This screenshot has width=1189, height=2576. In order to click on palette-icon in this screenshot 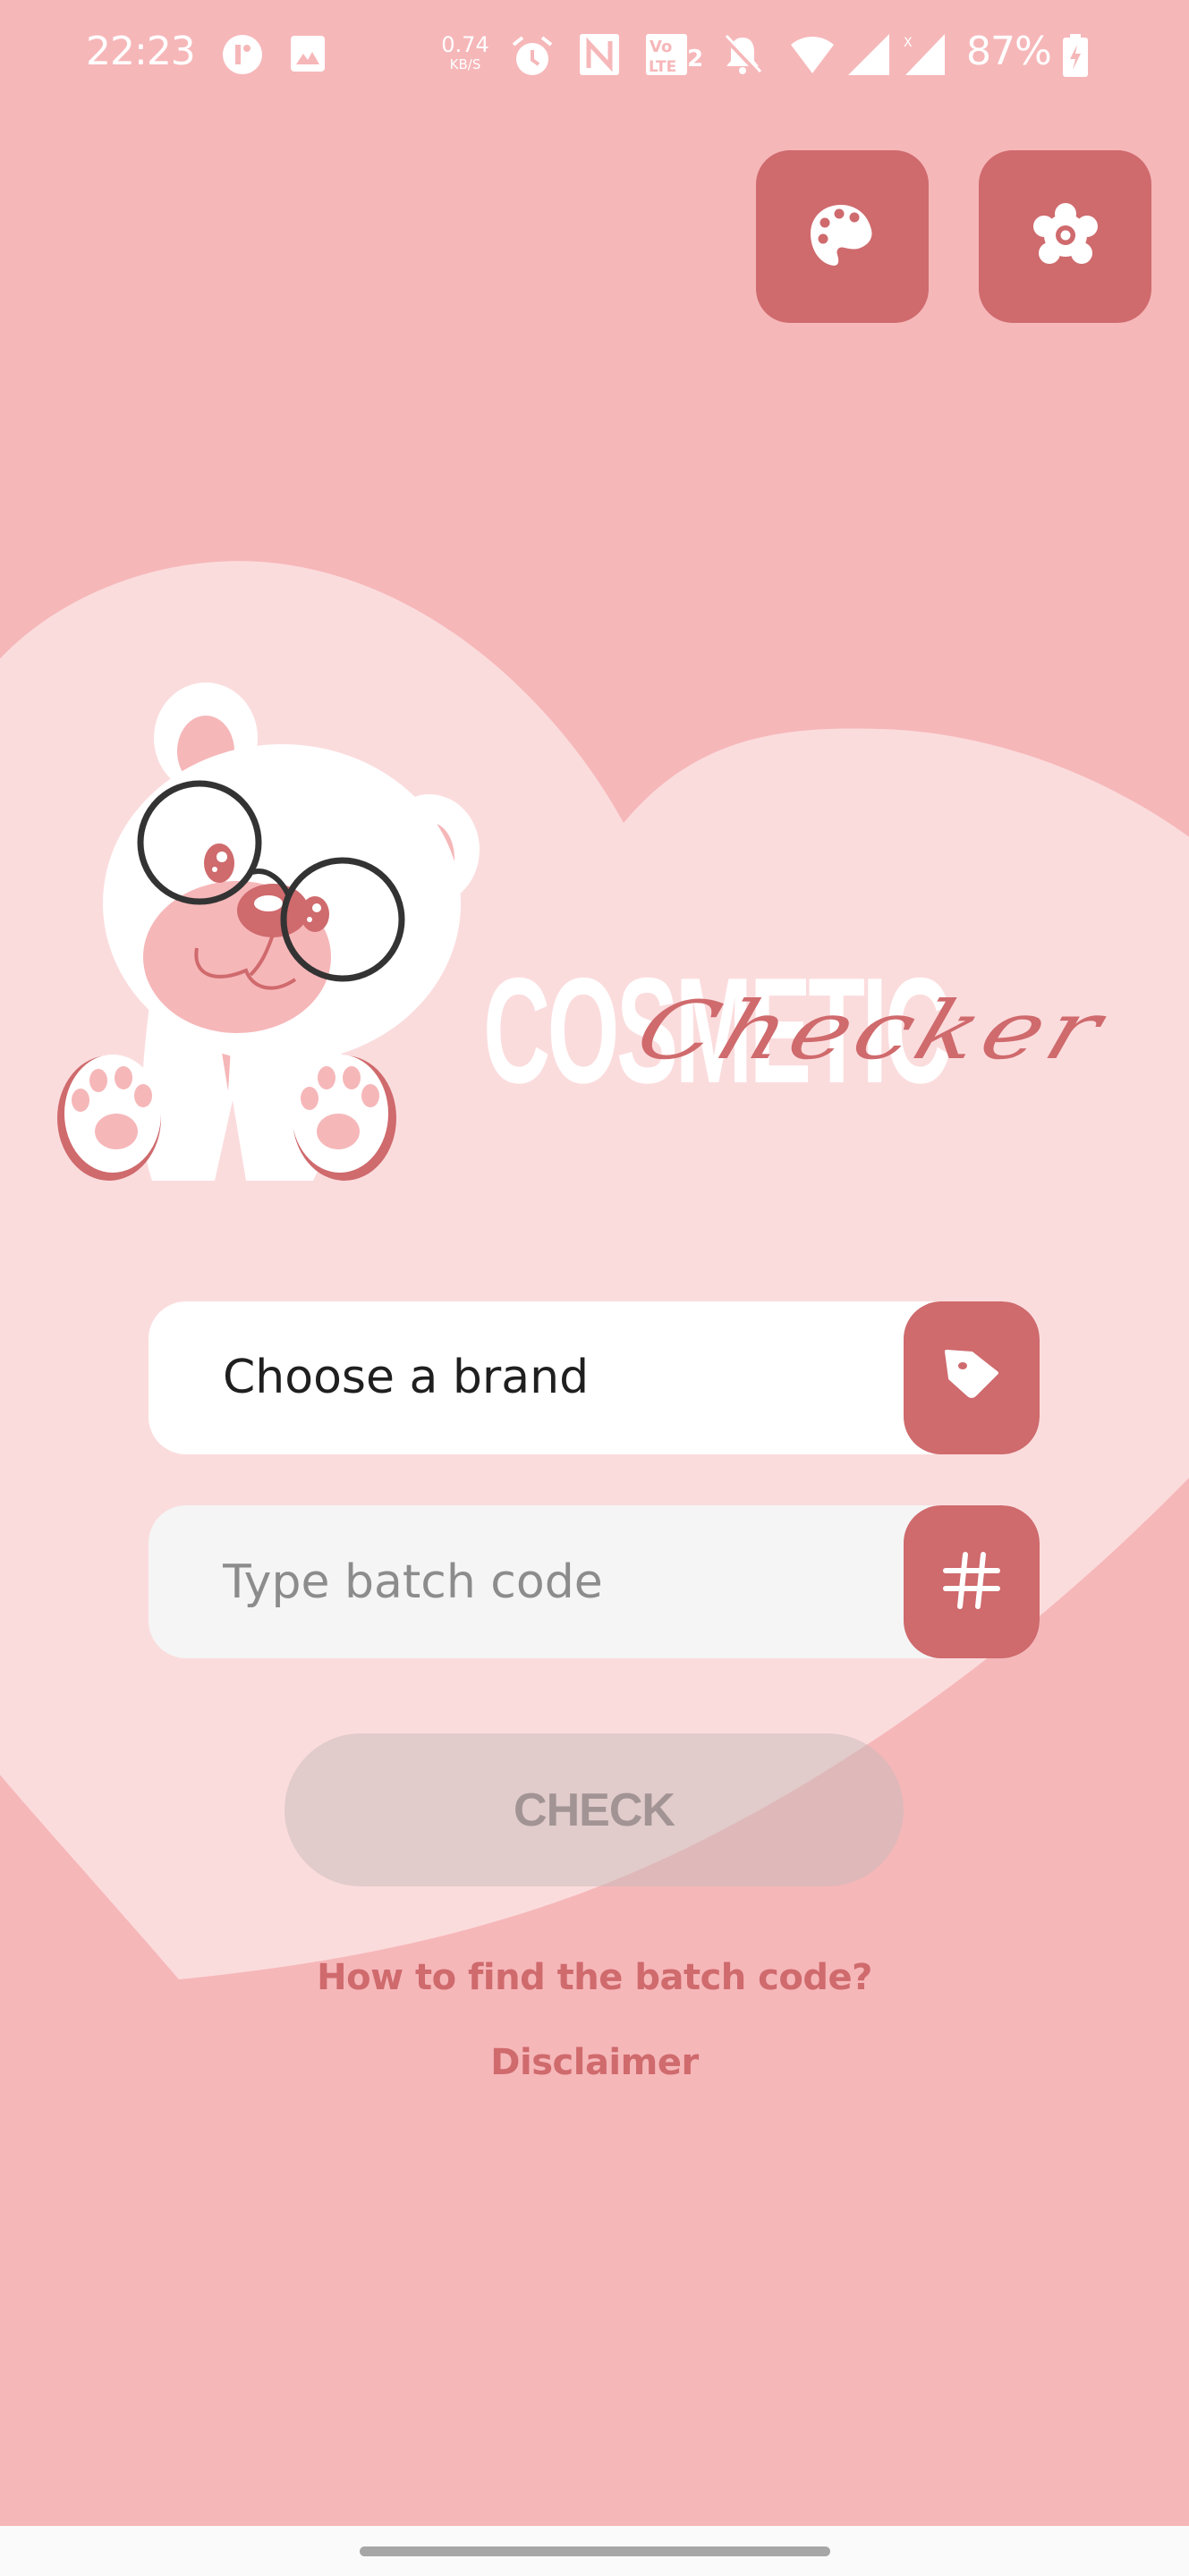, I will do `click(842, 237)`.